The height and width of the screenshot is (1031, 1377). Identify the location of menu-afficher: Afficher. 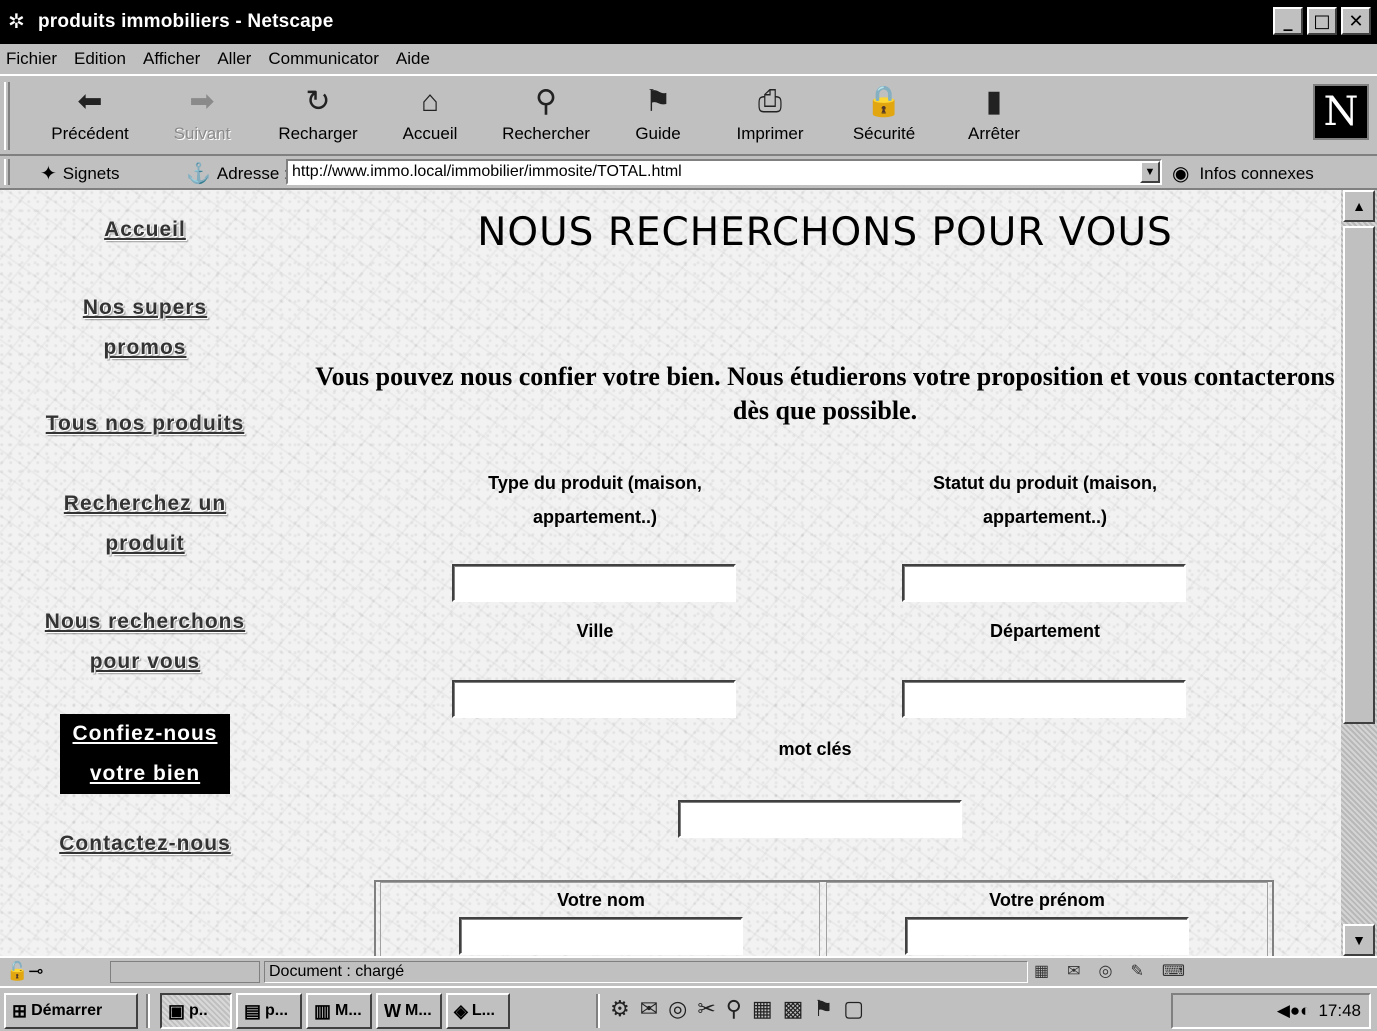
(171, 59).